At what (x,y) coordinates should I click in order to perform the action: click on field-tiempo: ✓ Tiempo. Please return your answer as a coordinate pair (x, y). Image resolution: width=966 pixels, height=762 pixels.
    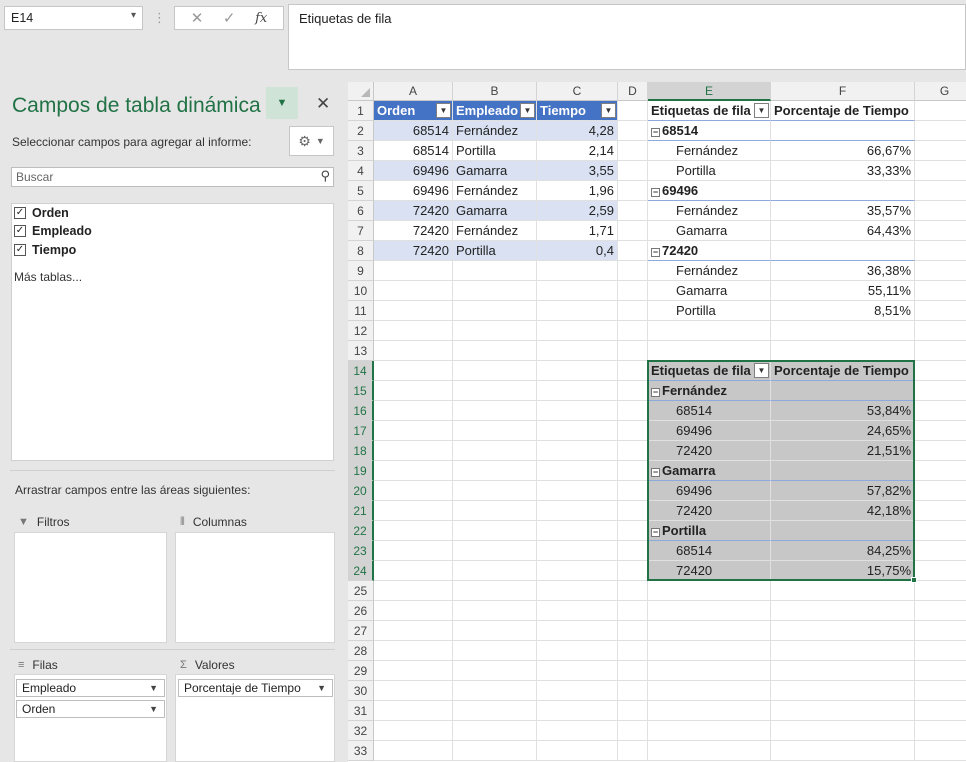
    Looking at the image, I should click on (45, 250).